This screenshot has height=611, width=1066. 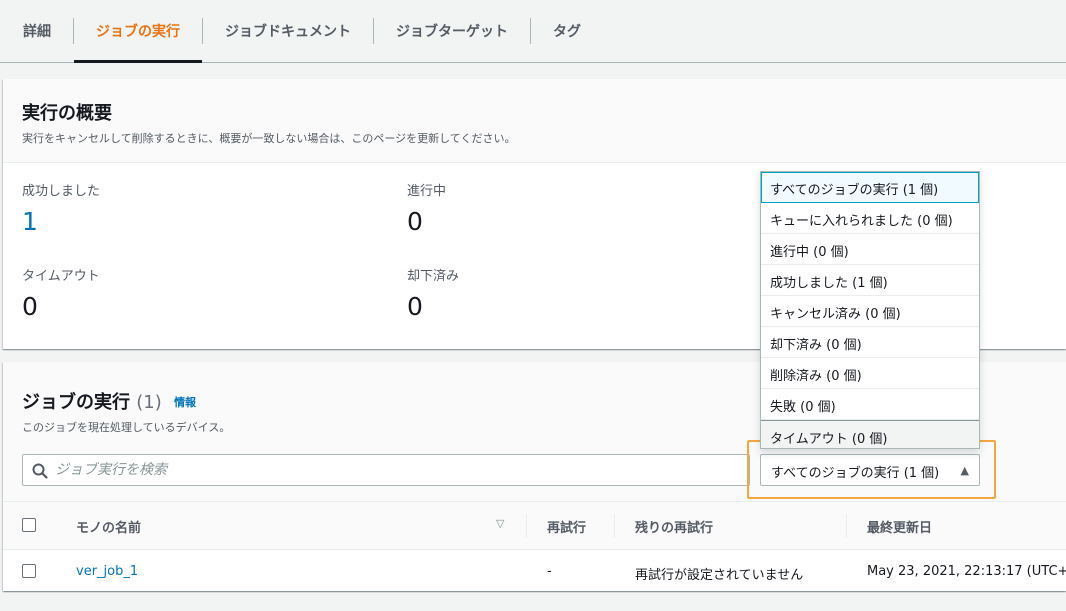 I want to click on stat-in-progress-value: 0, so click(x=415, y=221).